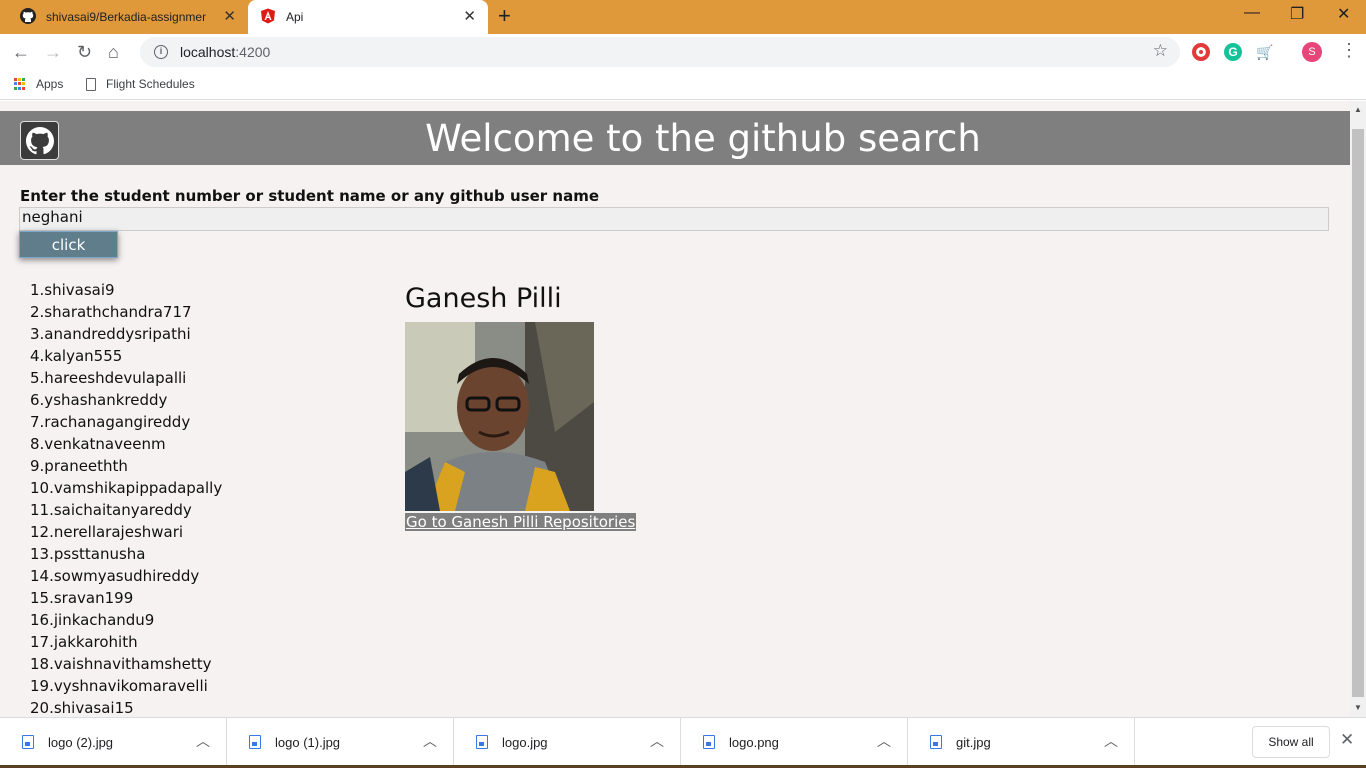 The image size is (1366, 768). I want to click on download-item: git.jpg ︿, so click(1021, 742).